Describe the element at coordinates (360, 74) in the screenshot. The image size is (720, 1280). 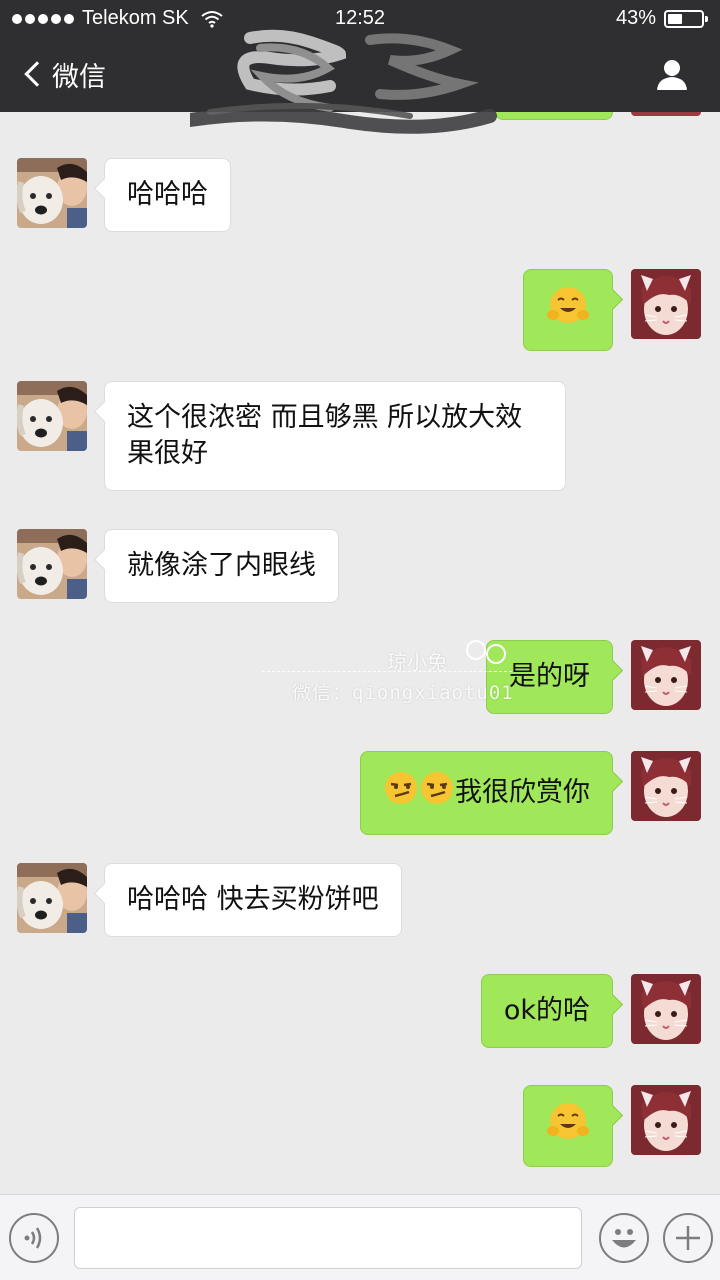
I see `navigation-bar: 微信` at that location.